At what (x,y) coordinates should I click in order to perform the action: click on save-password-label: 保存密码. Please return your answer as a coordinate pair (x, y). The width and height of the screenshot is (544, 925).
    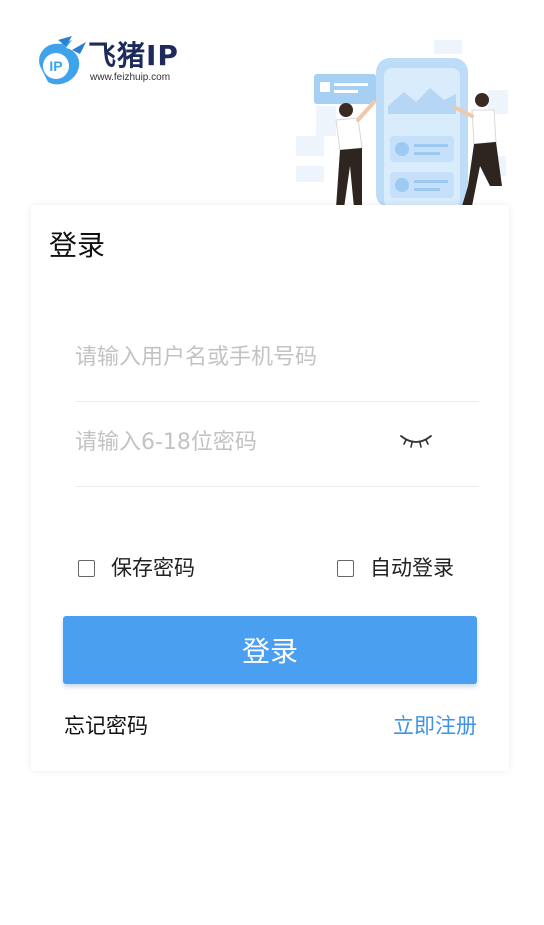
    Looking at the image, I should click on (153, 568).